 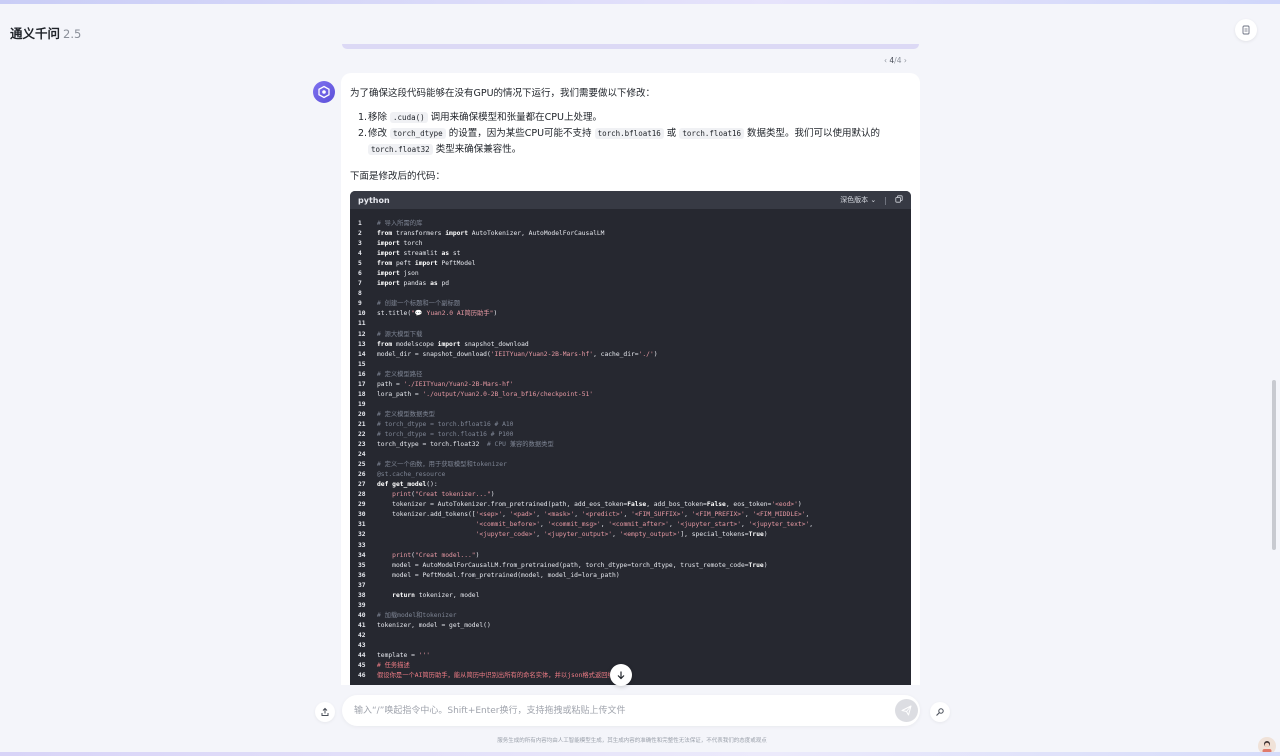 What do you see at coordinates (634, 626) in the screenshot?
I see `code-line: 41 tokenizer, model = get_model()` at bounding box center [634, 626].